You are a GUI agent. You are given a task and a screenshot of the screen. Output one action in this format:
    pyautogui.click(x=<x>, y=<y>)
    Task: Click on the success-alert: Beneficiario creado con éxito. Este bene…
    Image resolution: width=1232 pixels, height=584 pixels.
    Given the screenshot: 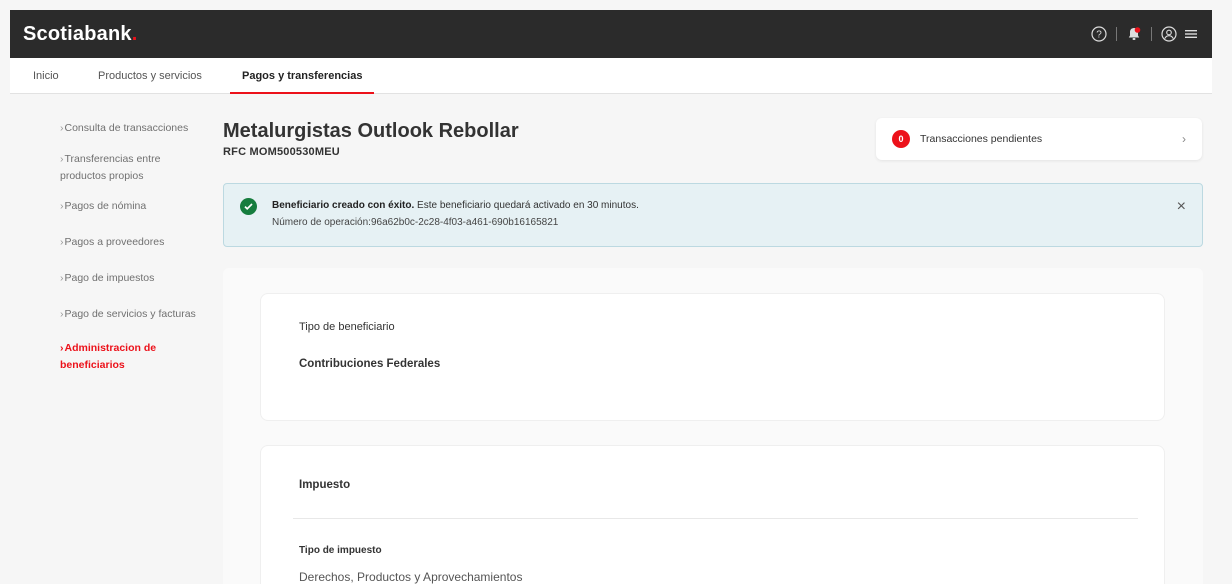 What is the action you would take?
    pyautogui.click(x=713, y=215)
    